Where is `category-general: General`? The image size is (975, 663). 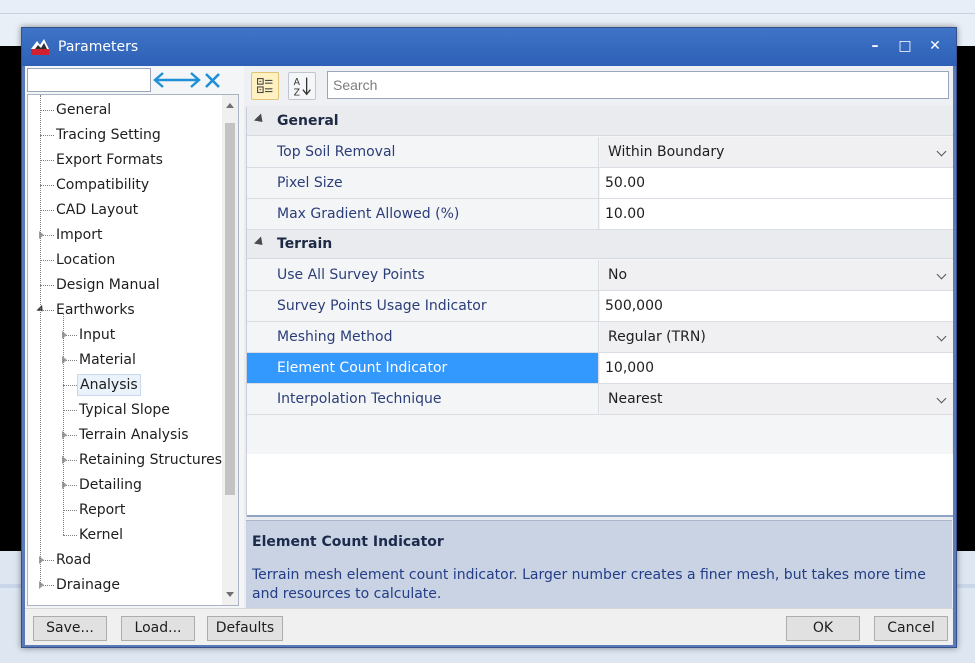 category-general: General is located at coordinates (600, 121).